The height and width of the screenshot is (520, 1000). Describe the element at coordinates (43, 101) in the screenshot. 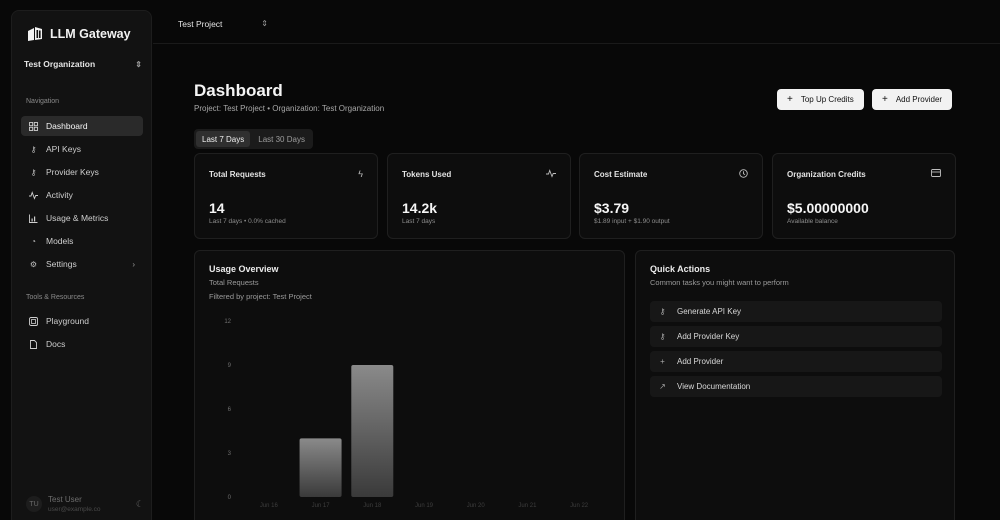

I see `navigation-section-label: Navigation` at that location.